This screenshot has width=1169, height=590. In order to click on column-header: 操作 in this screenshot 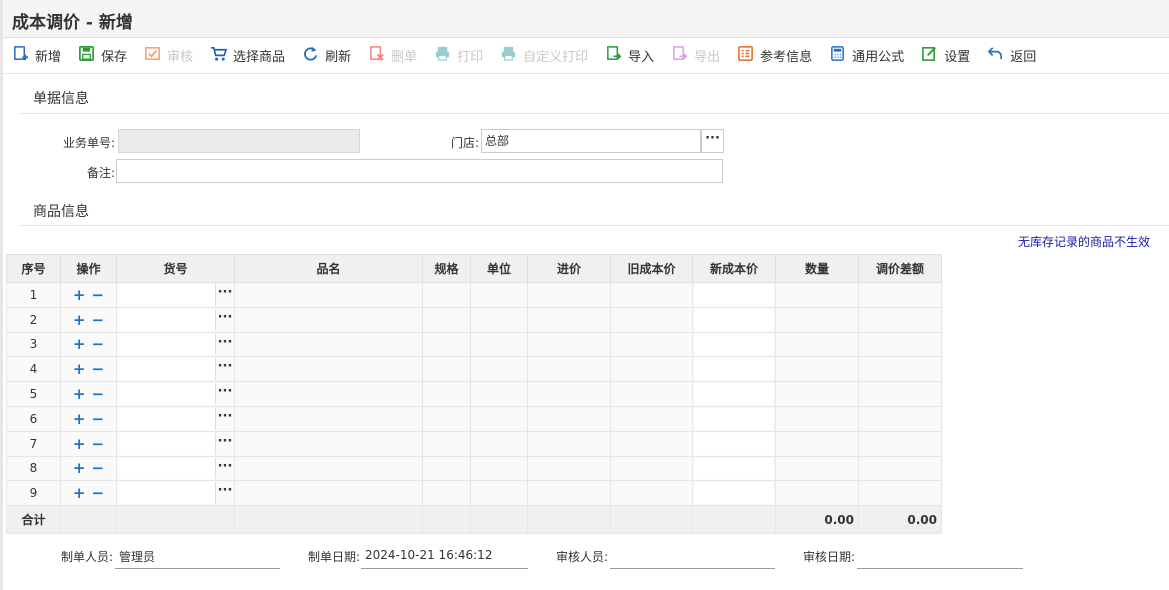, I will do `click(88, 268)`.